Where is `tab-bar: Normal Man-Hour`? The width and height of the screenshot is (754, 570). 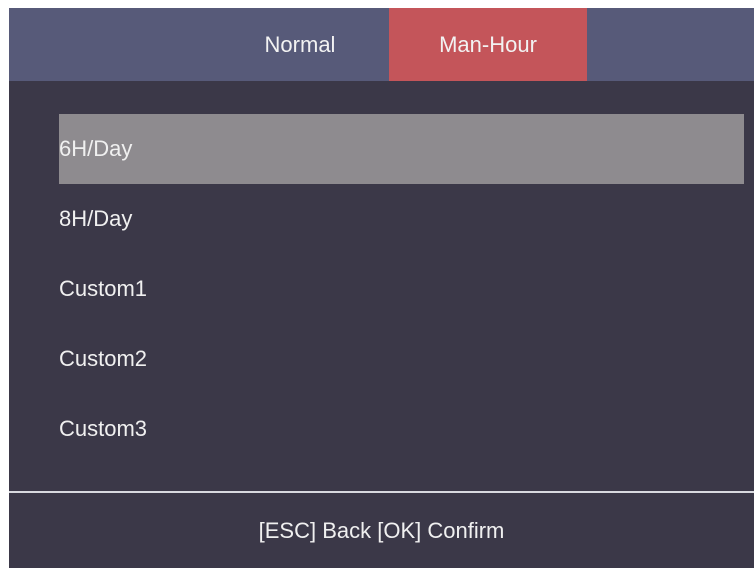
tab-bar: Normal Man-Hour is located at coordinates (381, 44).